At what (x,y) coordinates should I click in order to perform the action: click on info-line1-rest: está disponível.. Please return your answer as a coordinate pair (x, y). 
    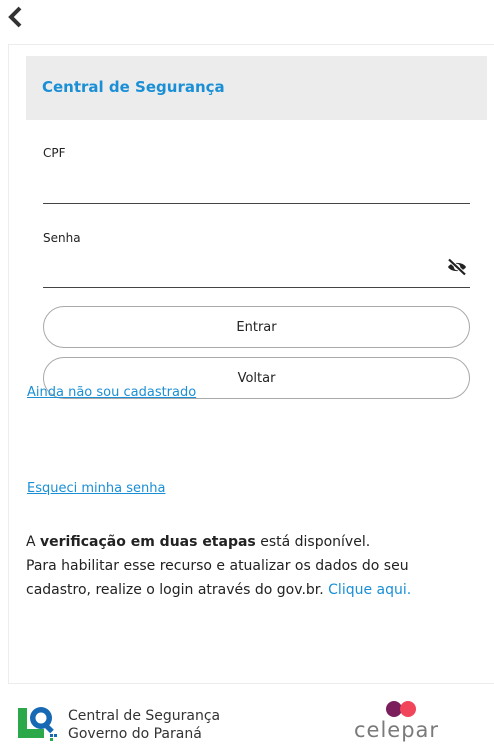
    Looking at the image, I should click on (313, 542).